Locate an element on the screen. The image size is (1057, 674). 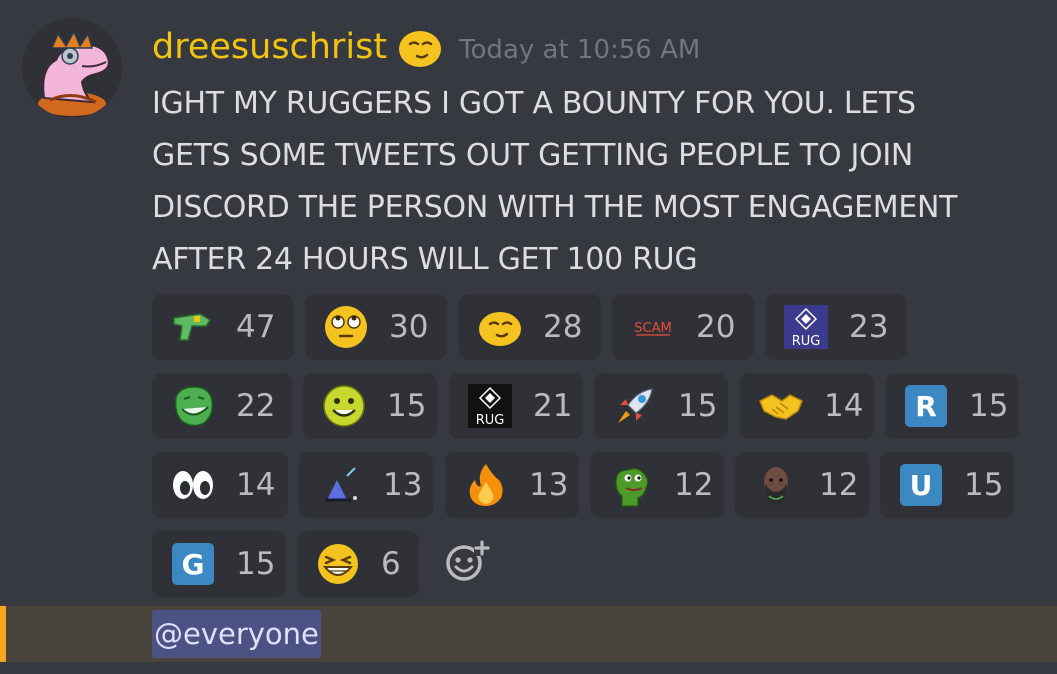
reaction-handshake: 14 is located at coordinates (807, 406).